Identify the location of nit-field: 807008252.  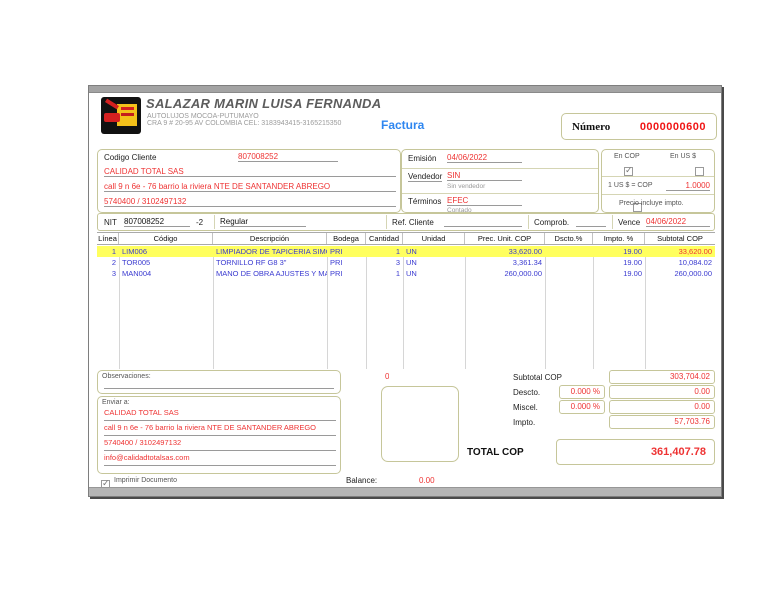
(157, 222).